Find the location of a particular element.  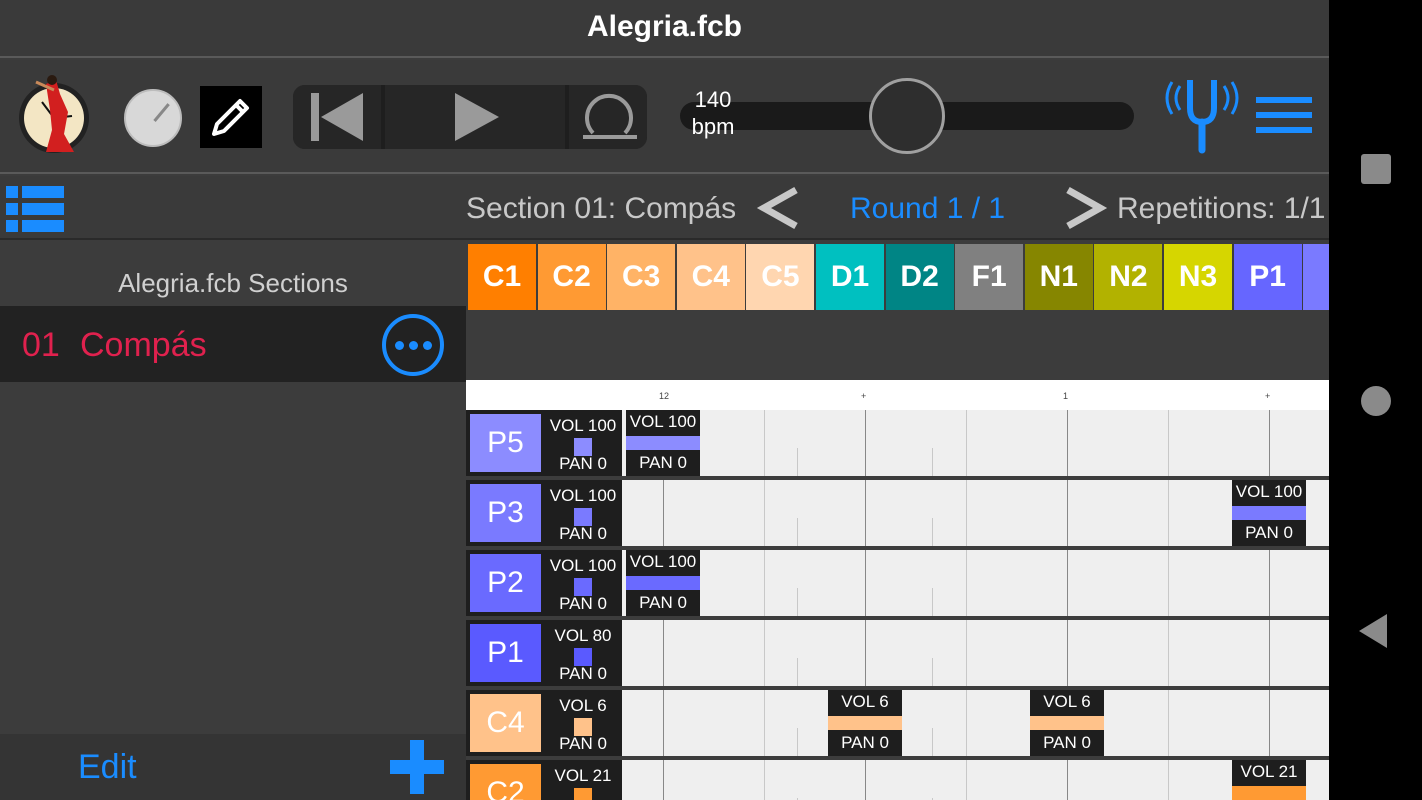

instrument-tile-c5: C5 is located at coordinates (780, 277).